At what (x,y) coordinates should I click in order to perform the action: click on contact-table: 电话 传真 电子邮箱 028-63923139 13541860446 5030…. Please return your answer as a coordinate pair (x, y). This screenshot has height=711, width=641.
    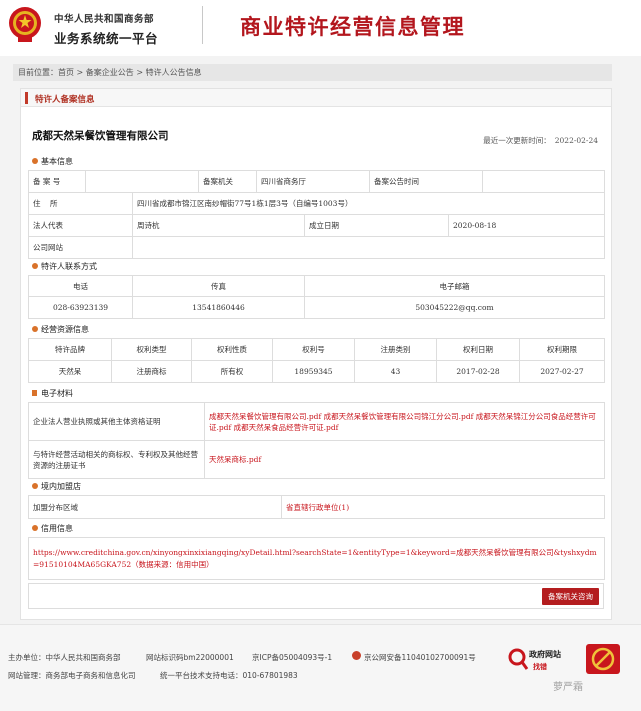
    Looking at the image, I should click on (316, 297).